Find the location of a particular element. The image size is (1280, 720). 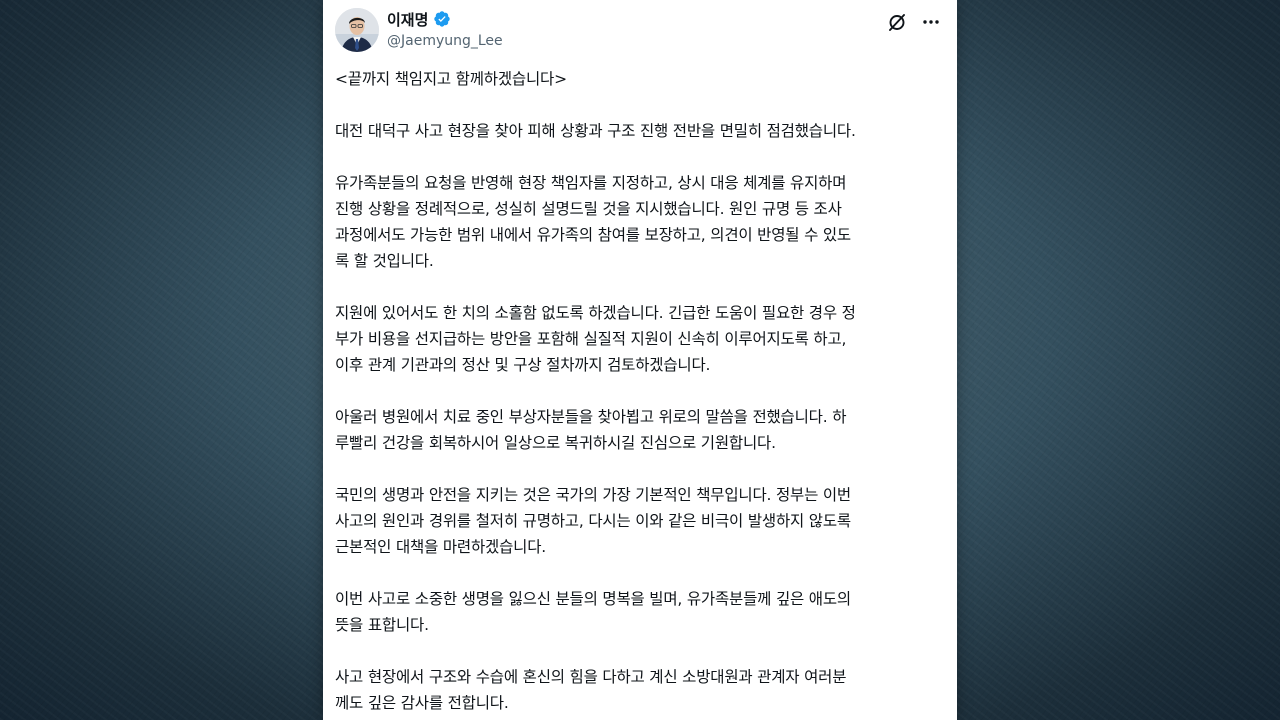

display-name-row: 이재명 is located at coordinates (445, 19).